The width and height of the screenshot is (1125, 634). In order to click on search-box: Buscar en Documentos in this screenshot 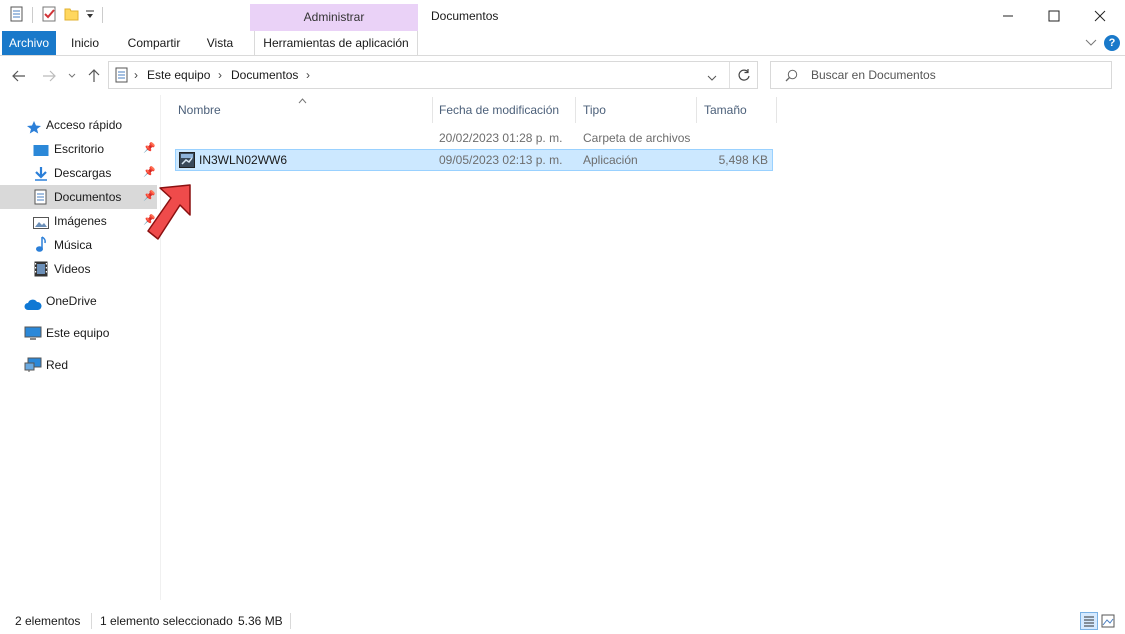, I will do `click(941, 75)`.